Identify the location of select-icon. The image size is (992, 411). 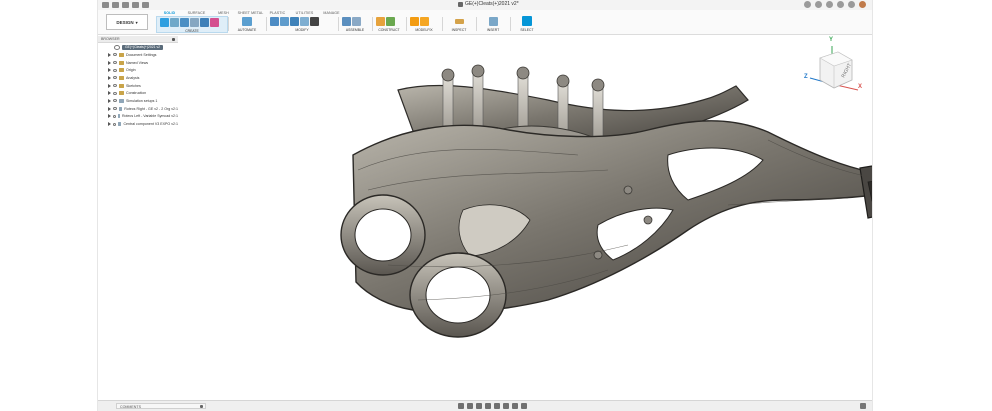
(527, 21).